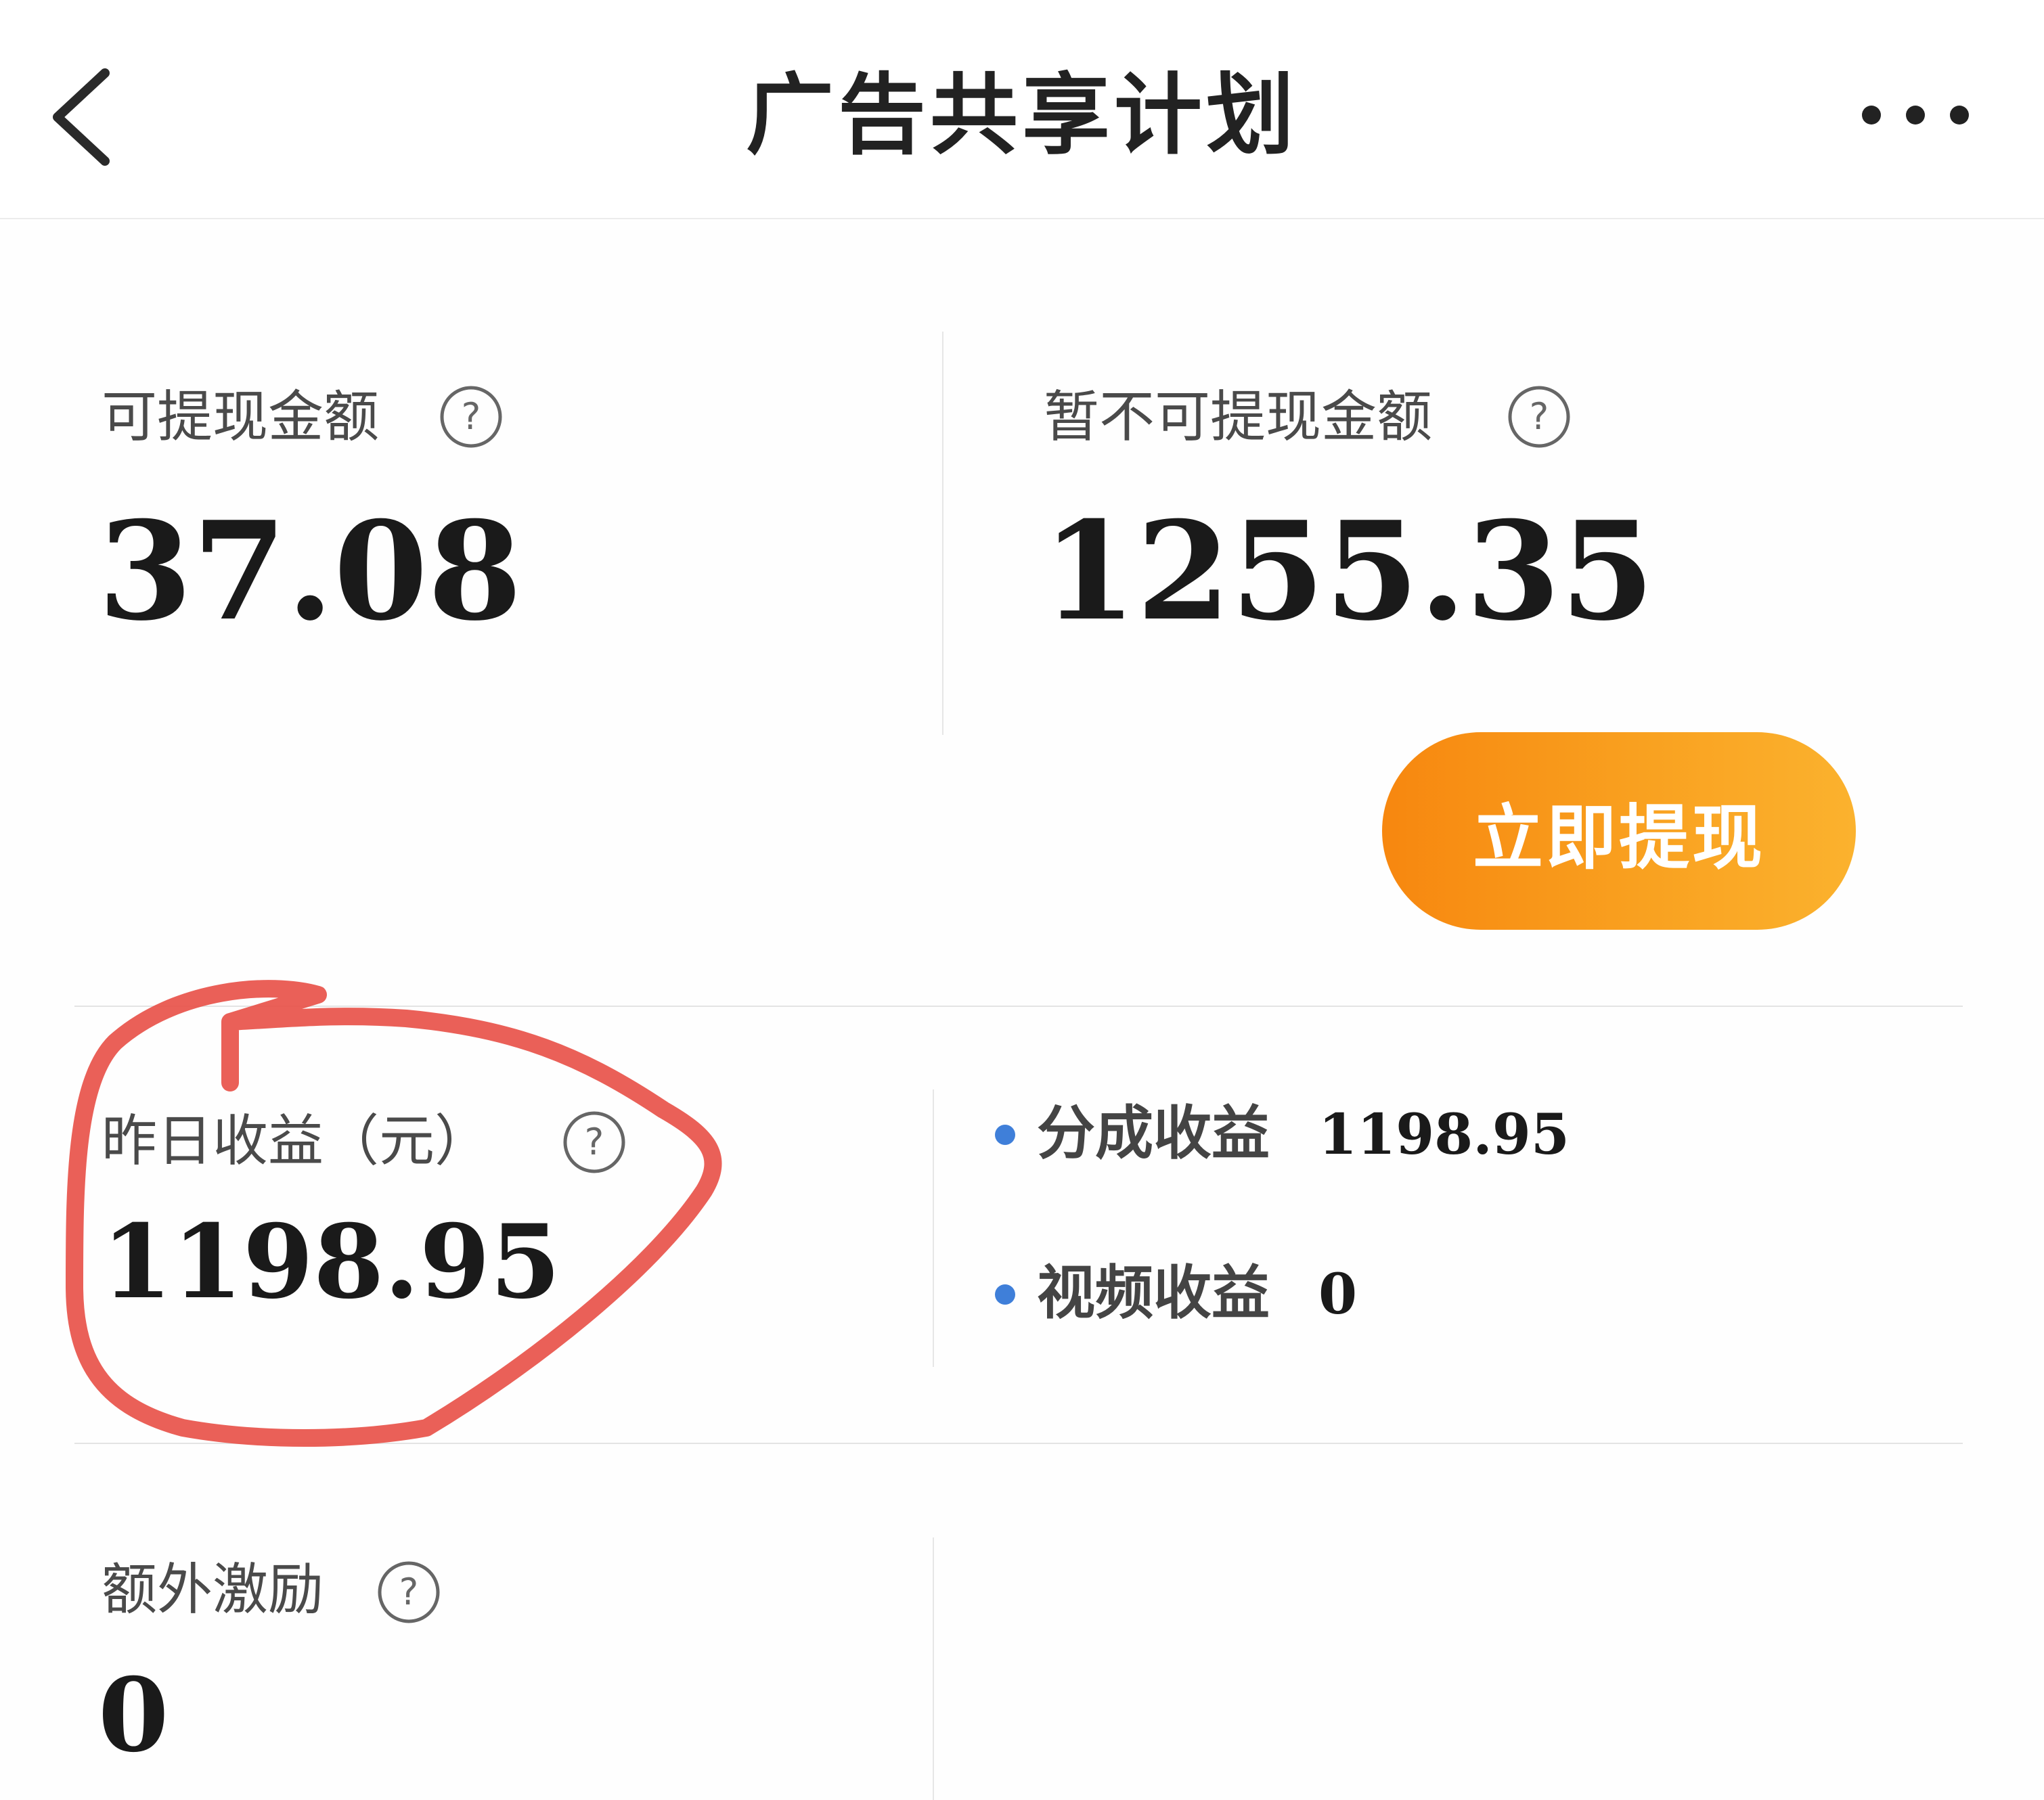  I want to click on extra-divider, so click(933, 1668).